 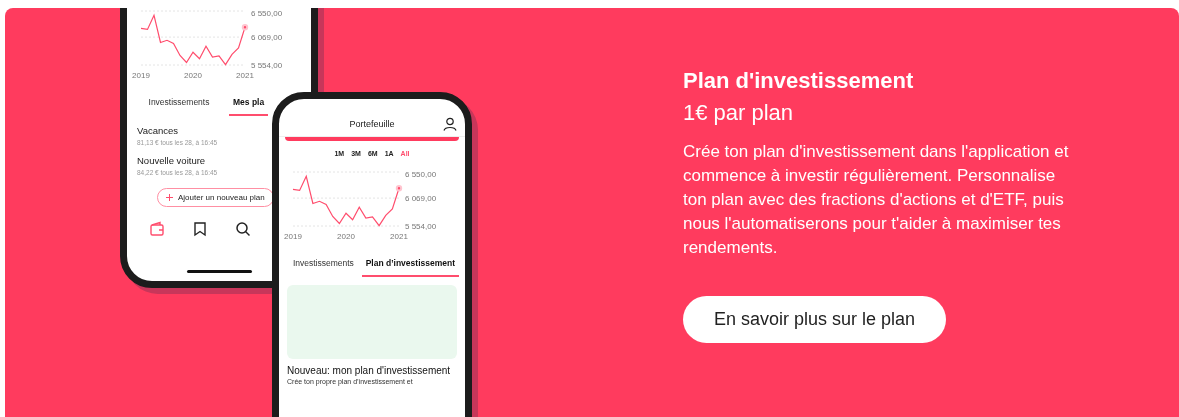 I want to click on plan-name: Vacances, so click(x=158, y=130).